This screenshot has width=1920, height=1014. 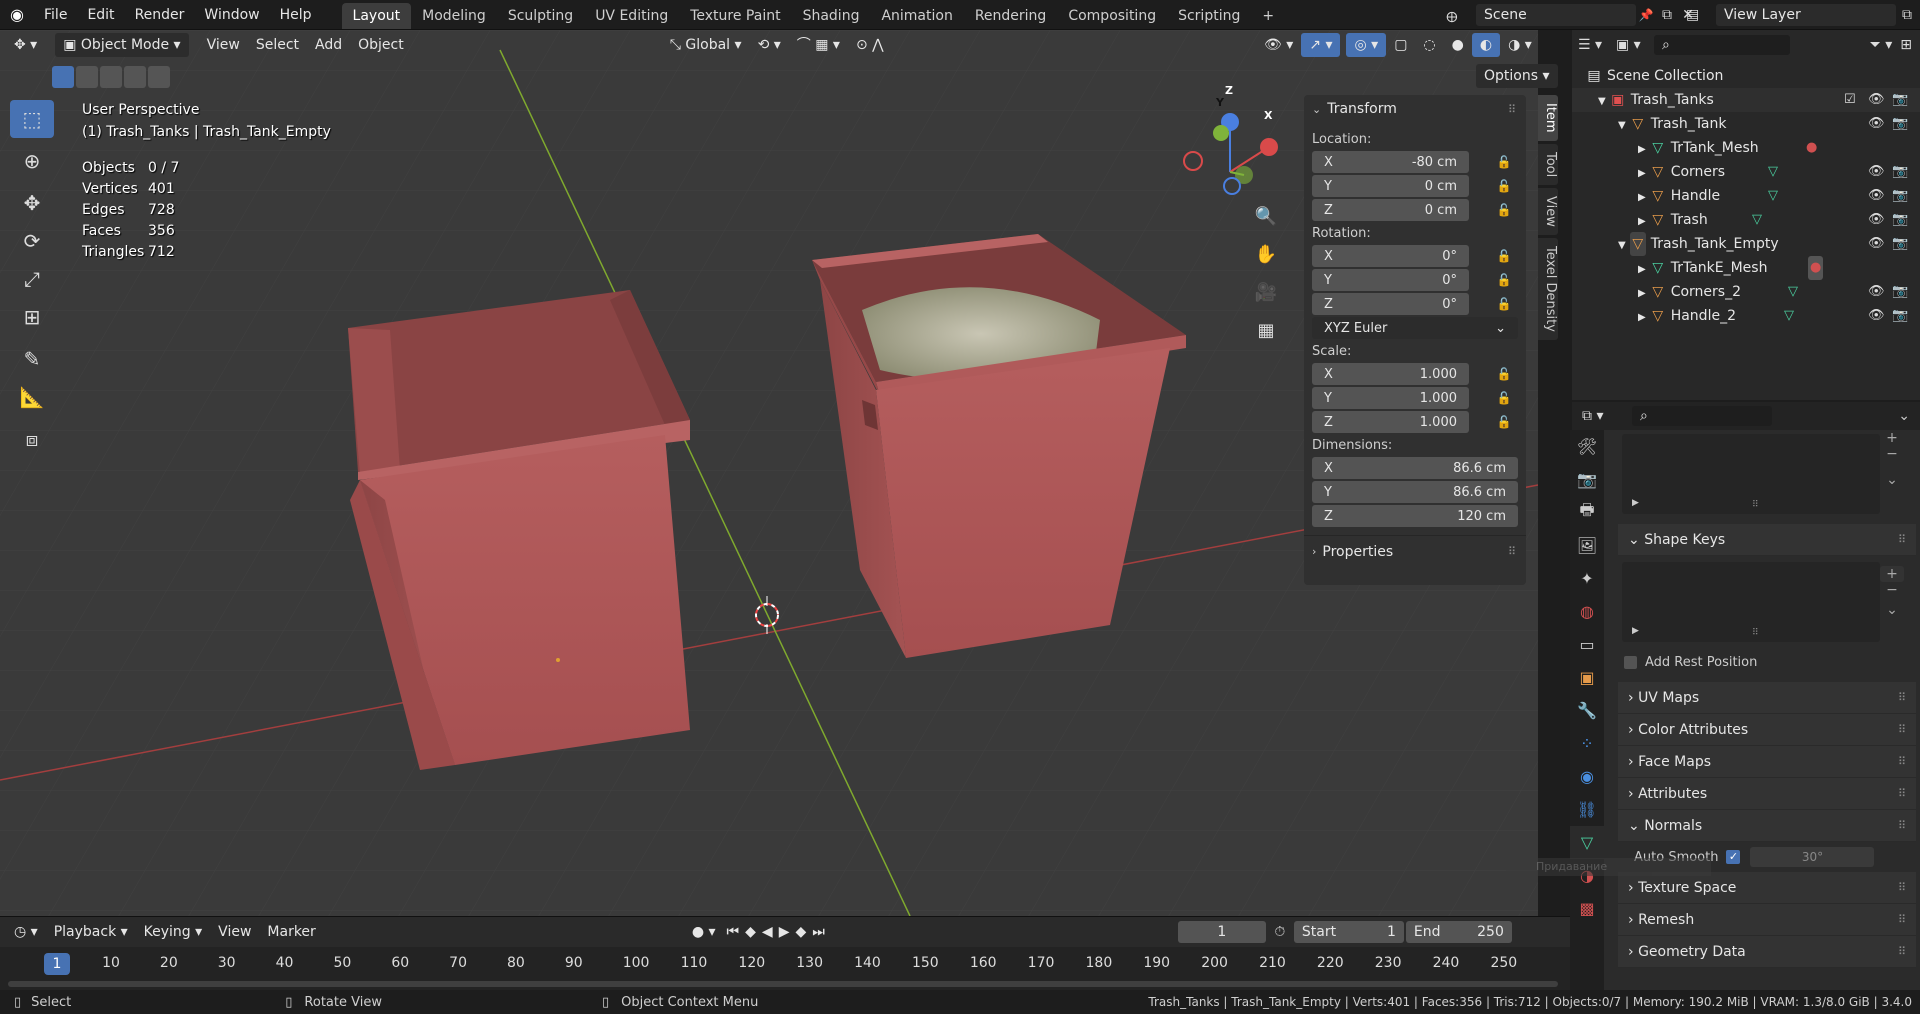 What do you see at coordinates (55, 15) in the screenshot?
I see `menu-file: File` at bounding box center [55, 15].